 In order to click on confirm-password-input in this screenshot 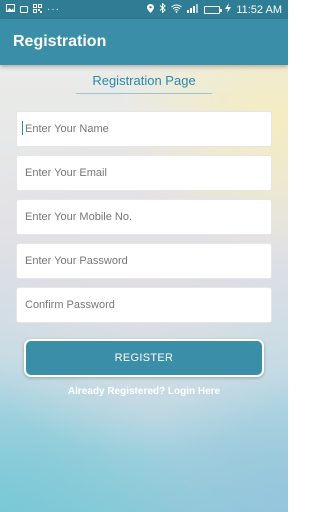, I will do `click(148, 305)`.